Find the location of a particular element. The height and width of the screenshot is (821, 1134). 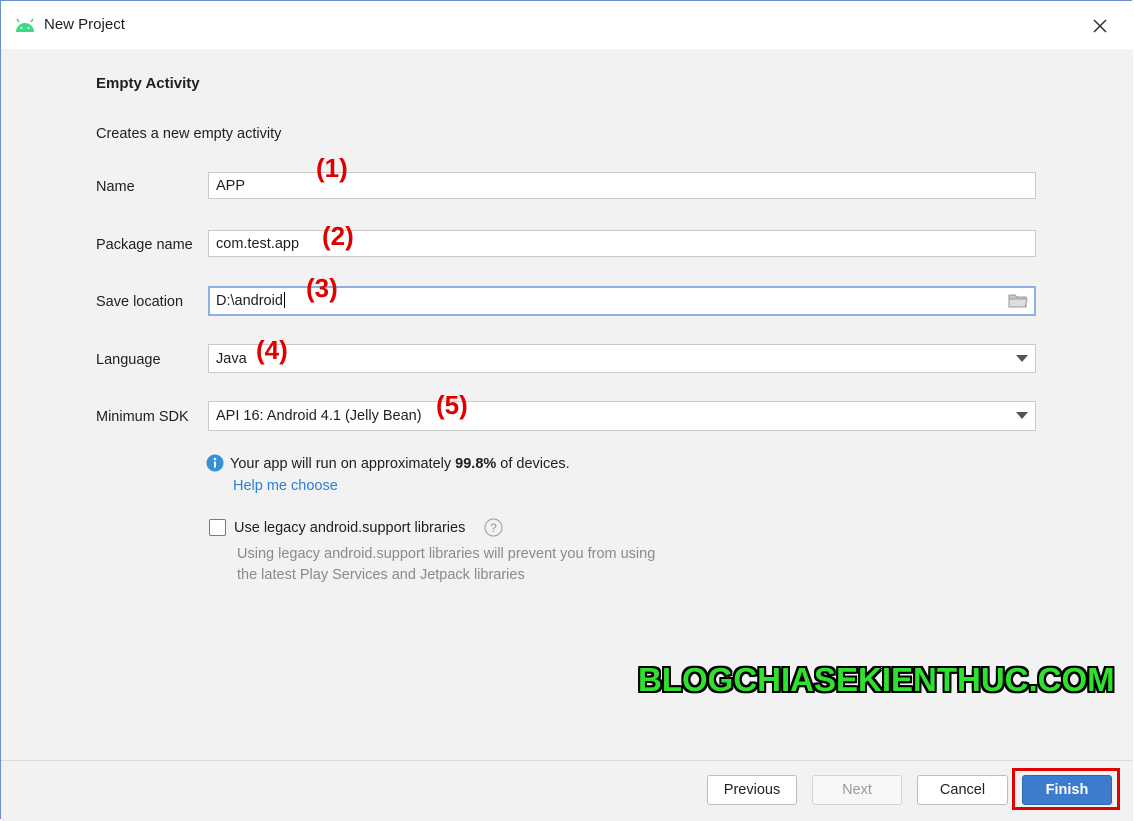

name-label: Name is located at coordinates (115, 187).